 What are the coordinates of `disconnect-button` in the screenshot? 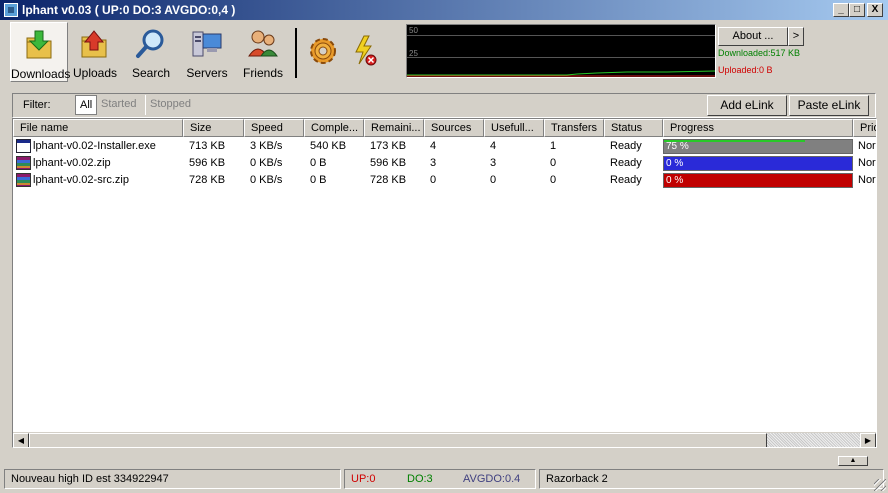 It's located at (366, 52).